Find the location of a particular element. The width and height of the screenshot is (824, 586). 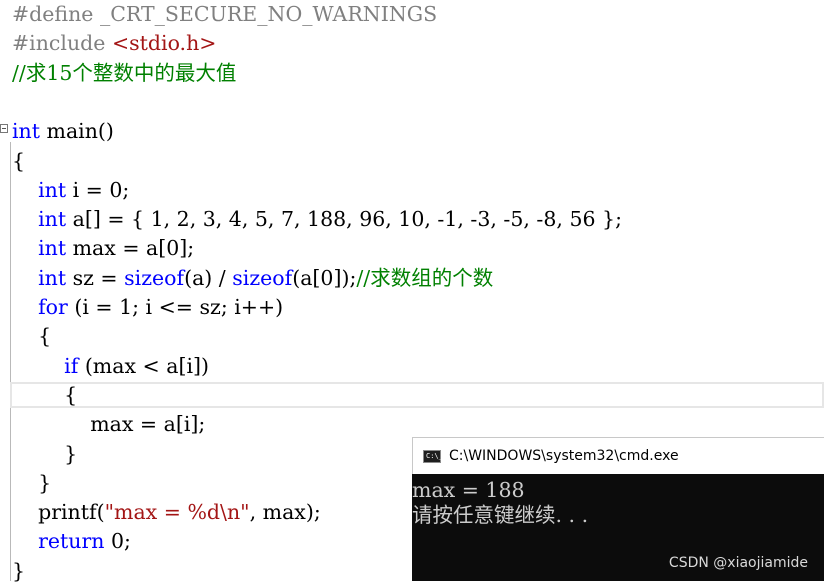

code-line: if (max < a[i]) is located at coordinates (110, 366).